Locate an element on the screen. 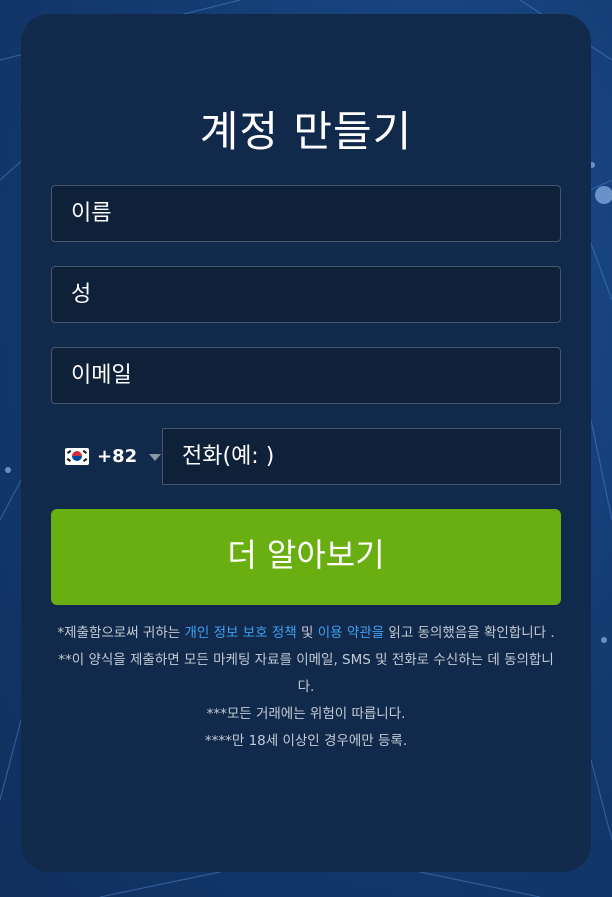 This screenshot has height=897, width=612. email-field: 이메일 is located at coordinates (306, 375).